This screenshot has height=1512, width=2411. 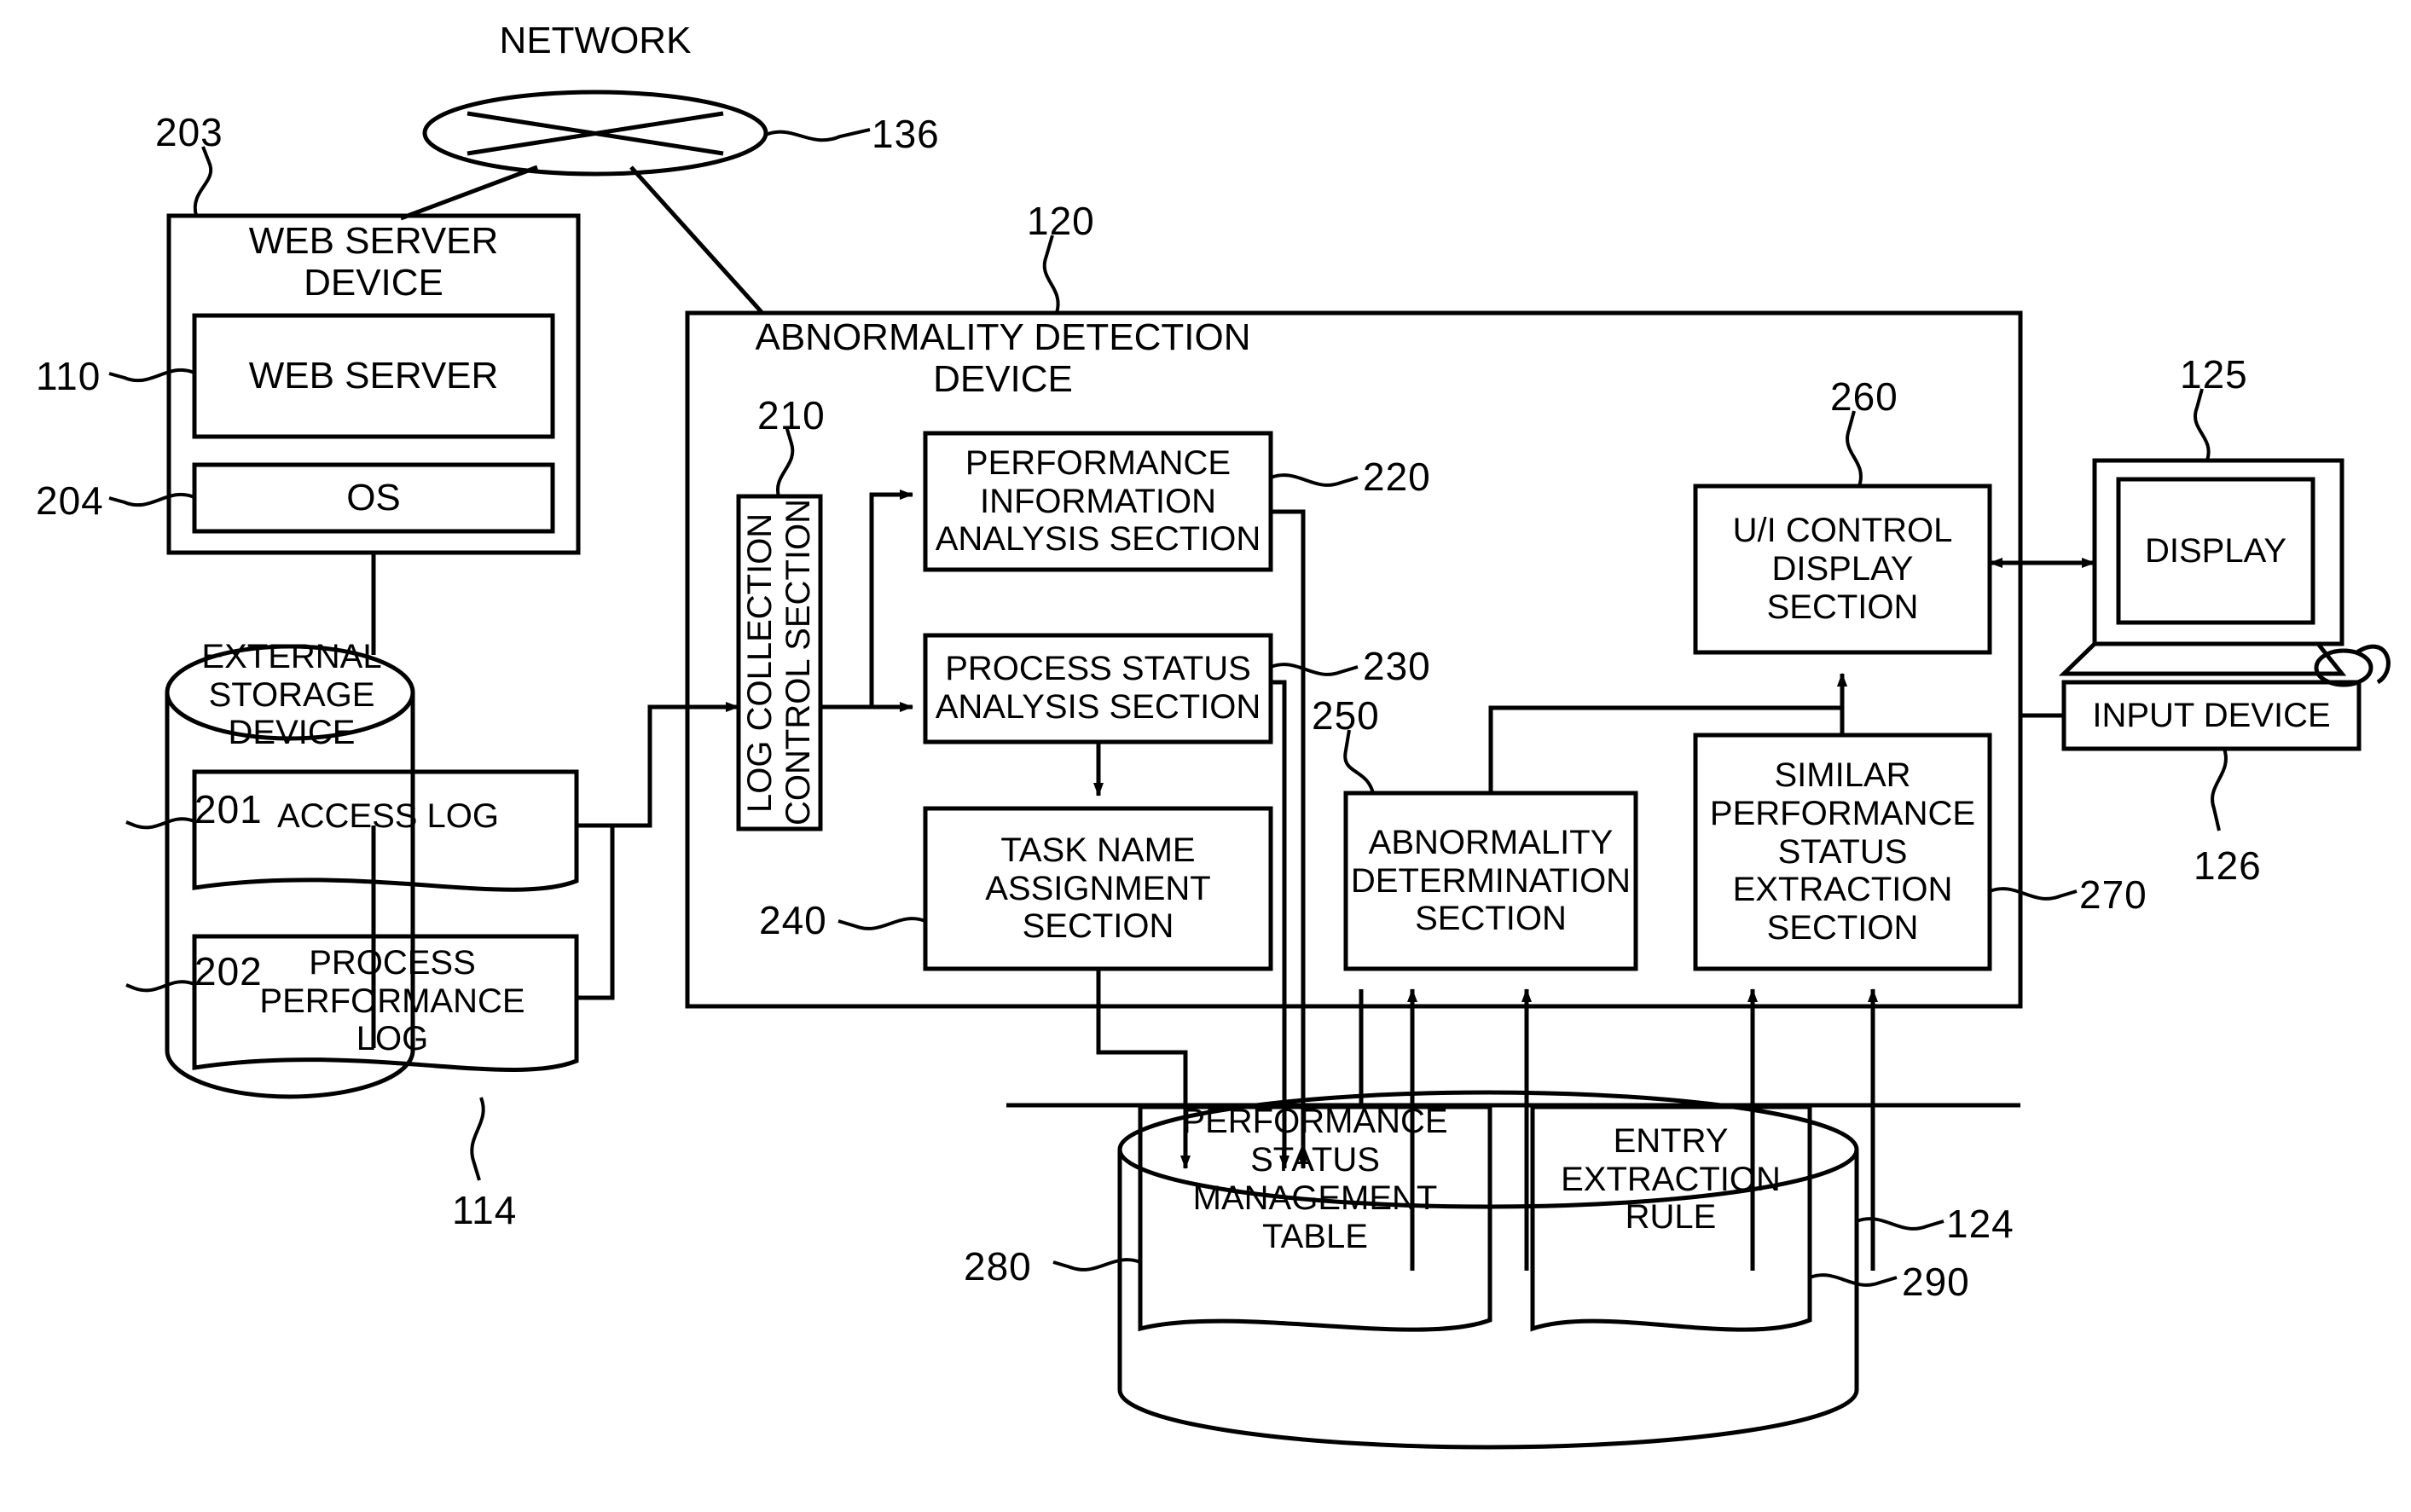 What do you see at coordinates (68, 376) in the screenshot?
I see `ref-110: 110` at bounding box center [68, 376].